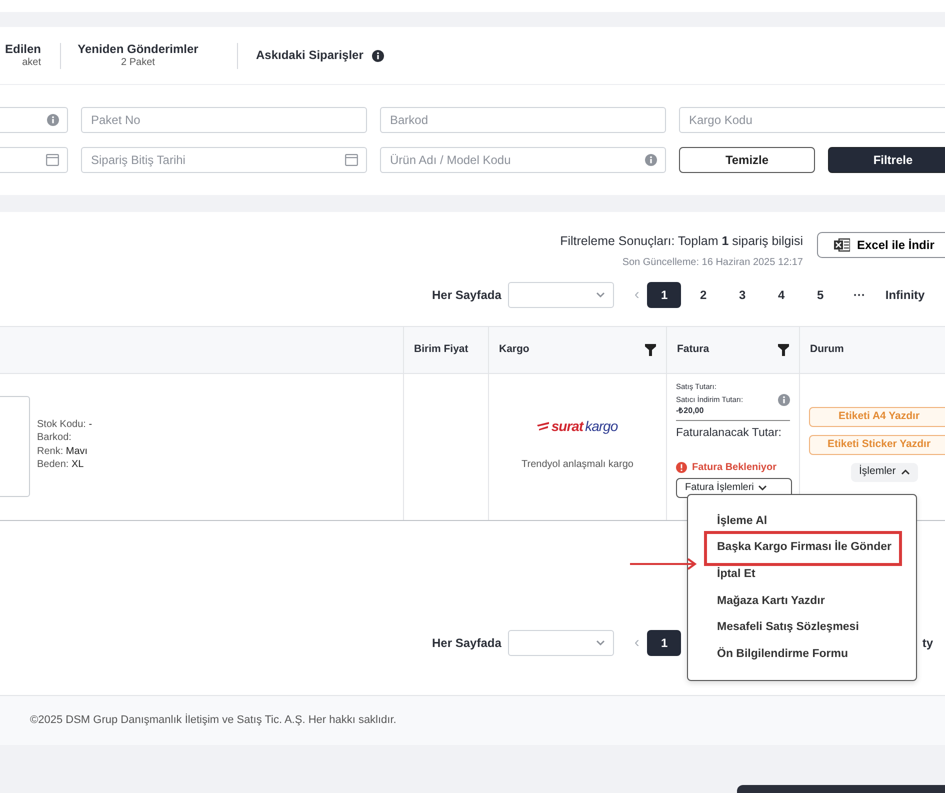 This screenshot has width=945, height=793. Describe the element at coordinates (693, 349) in the screenshot. I see `column-header: Fatura` at that location.